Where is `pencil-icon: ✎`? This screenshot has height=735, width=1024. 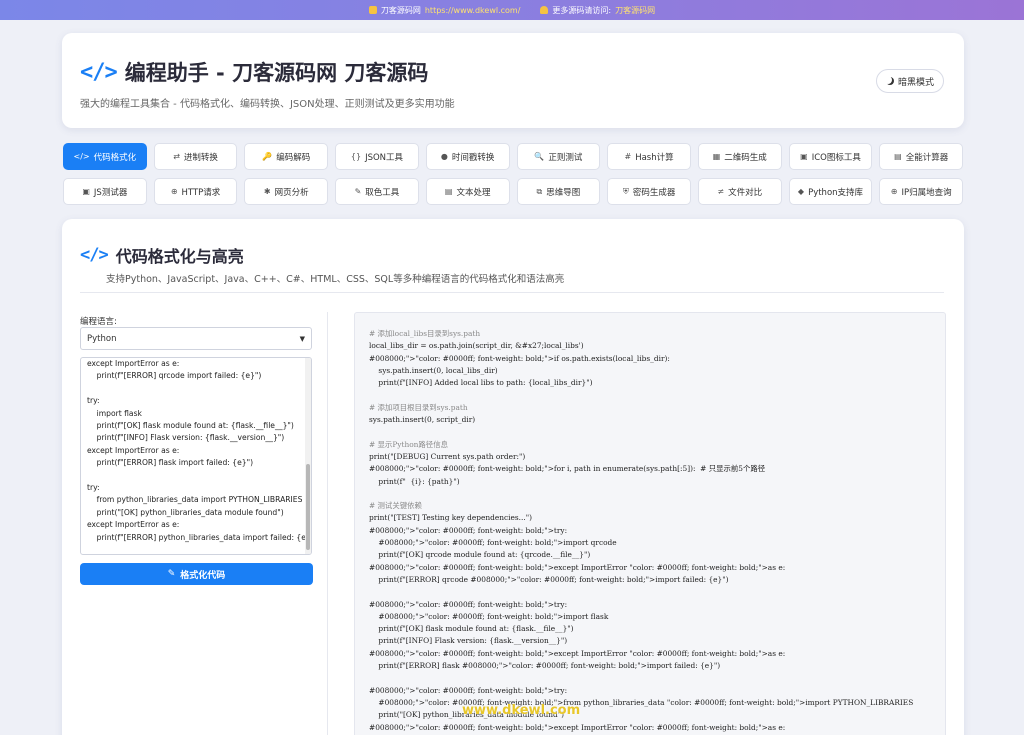 pencil-icon: ✎ is located at coordinates (171, 574).